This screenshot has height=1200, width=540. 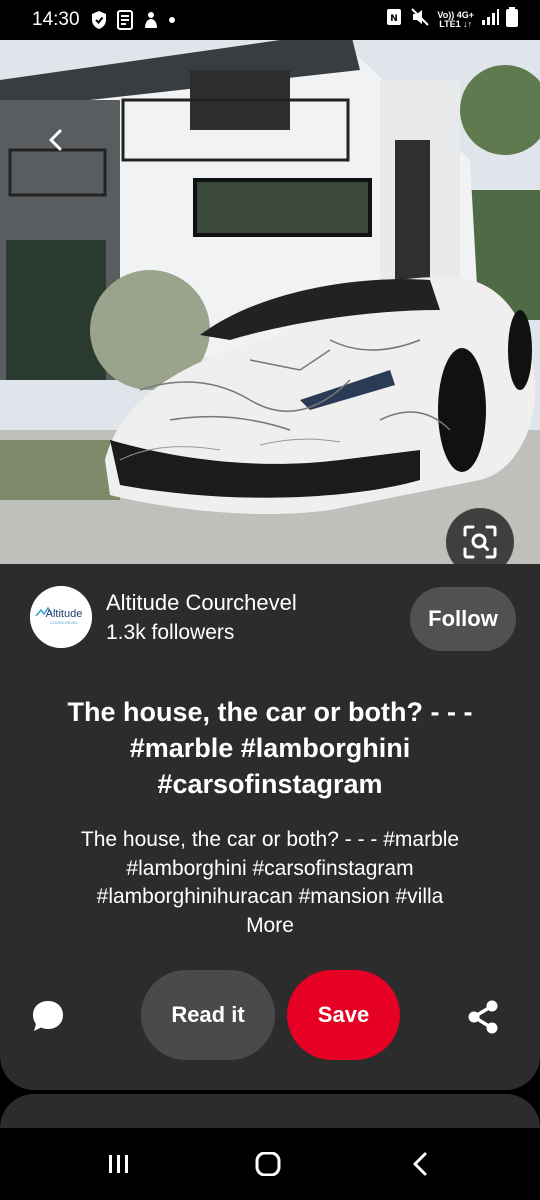 I want to click on share-icon, so click(x=483, y=1017).